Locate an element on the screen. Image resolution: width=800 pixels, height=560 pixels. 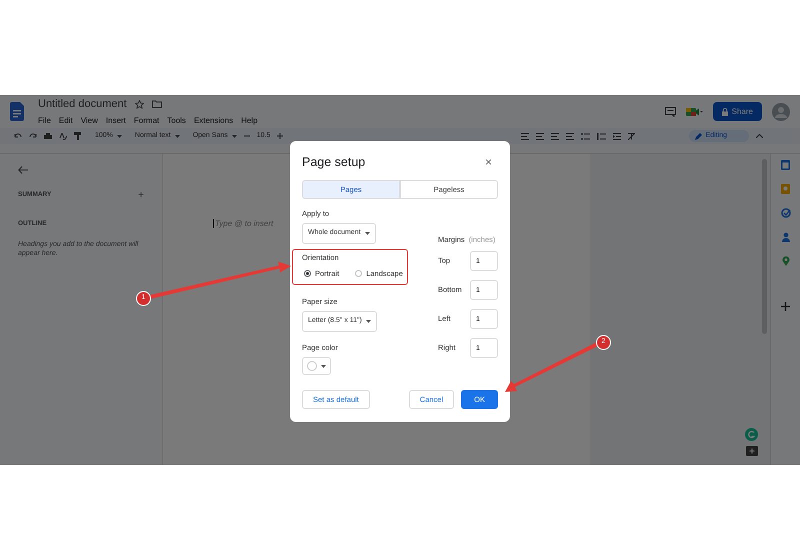
numbered-list-icon is located at coordinates (601, 136).